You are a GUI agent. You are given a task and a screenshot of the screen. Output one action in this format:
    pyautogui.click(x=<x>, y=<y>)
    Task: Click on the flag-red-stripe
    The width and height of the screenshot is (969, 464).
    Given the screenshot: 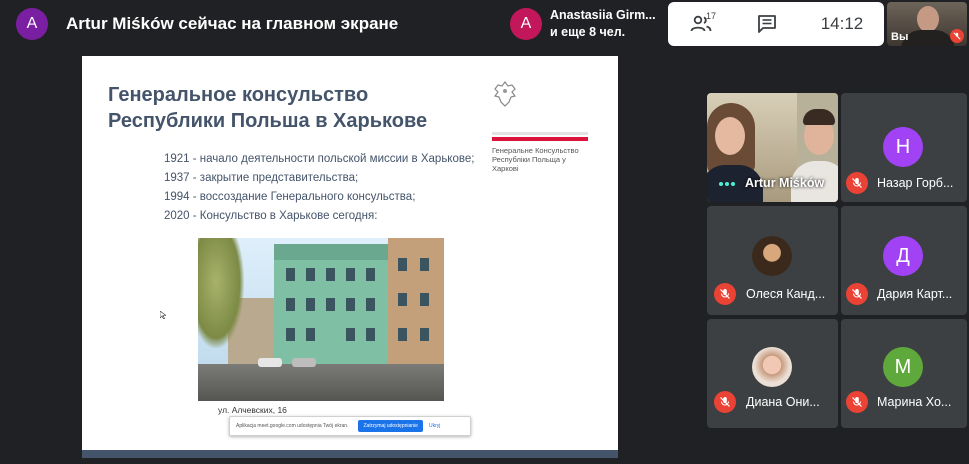 What is the action you would take?
    pyautogui.click(x=540, y=139)
    